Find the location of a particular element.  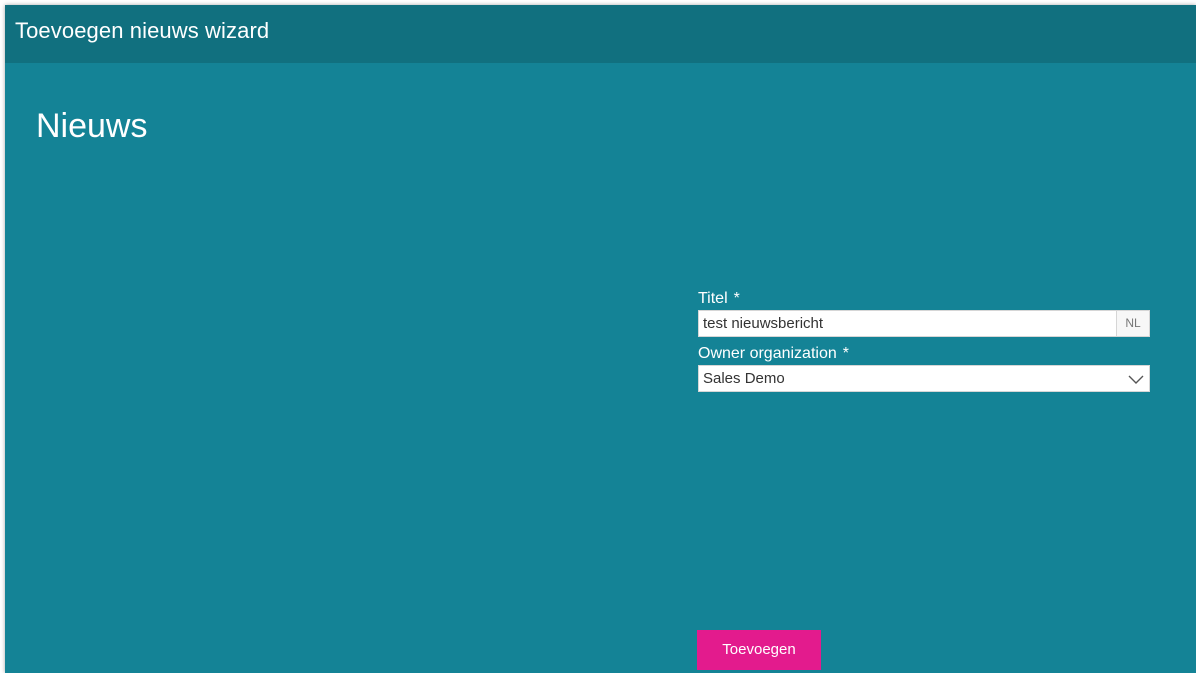

language-badge: NL is located at coordinates (1132, 323).